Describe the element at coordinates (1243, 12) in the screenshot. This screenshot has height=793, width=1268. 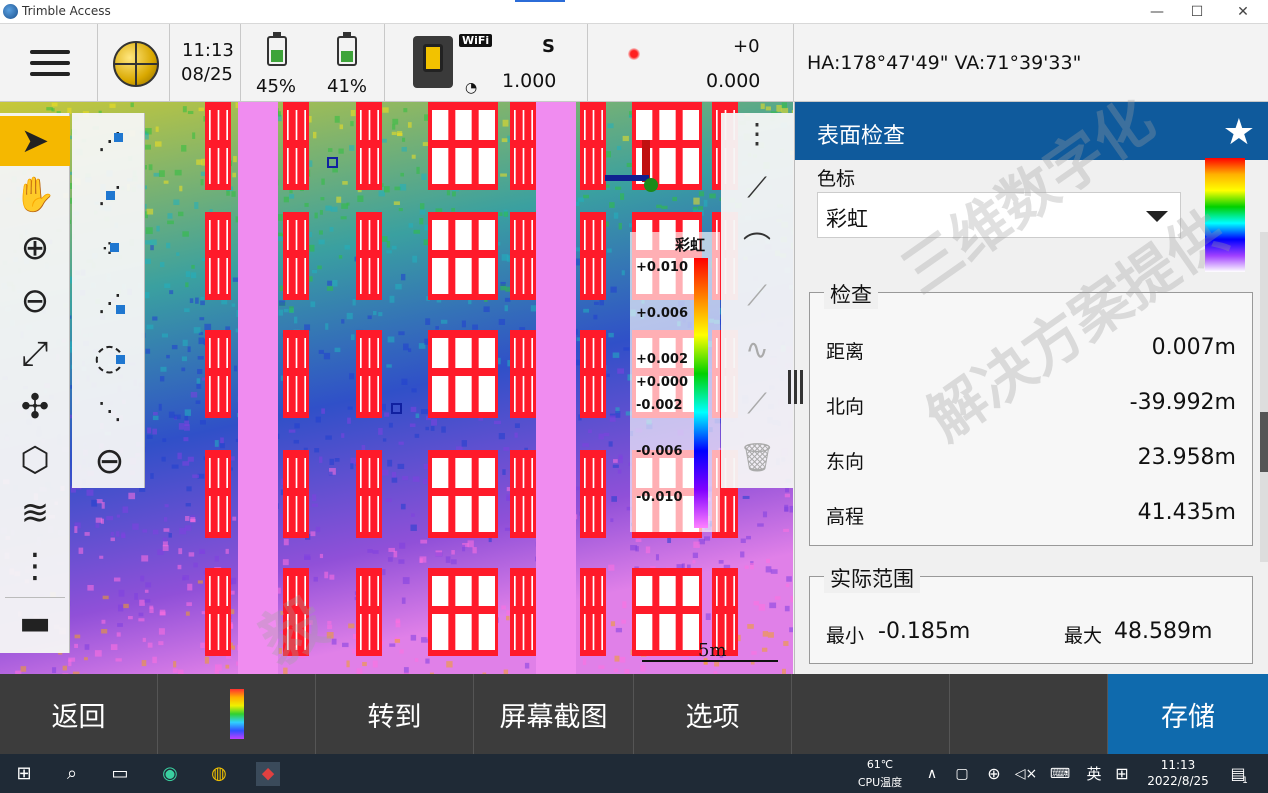
I see `close-button: ✕` at that location.